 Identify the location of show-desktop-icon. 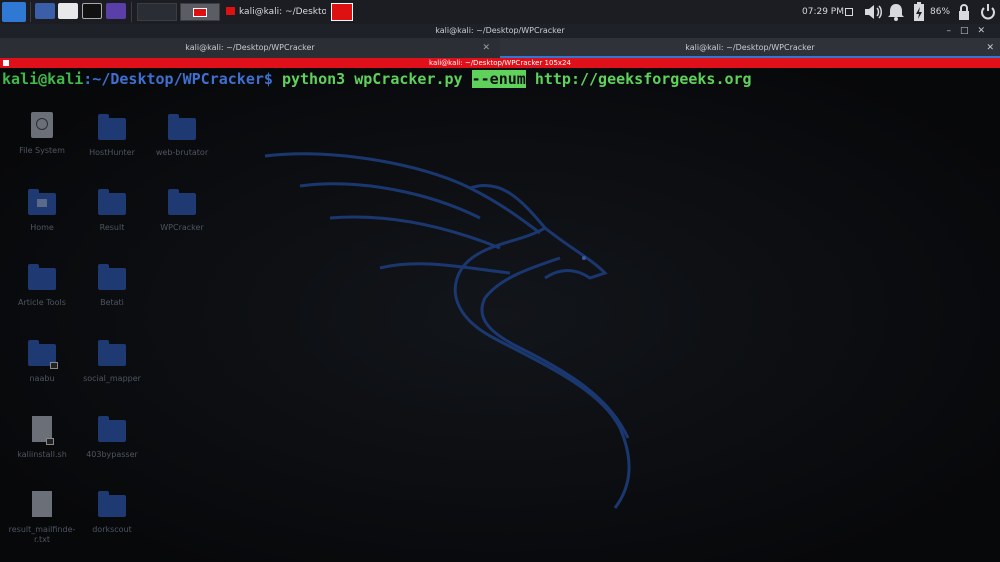
(45, 11).